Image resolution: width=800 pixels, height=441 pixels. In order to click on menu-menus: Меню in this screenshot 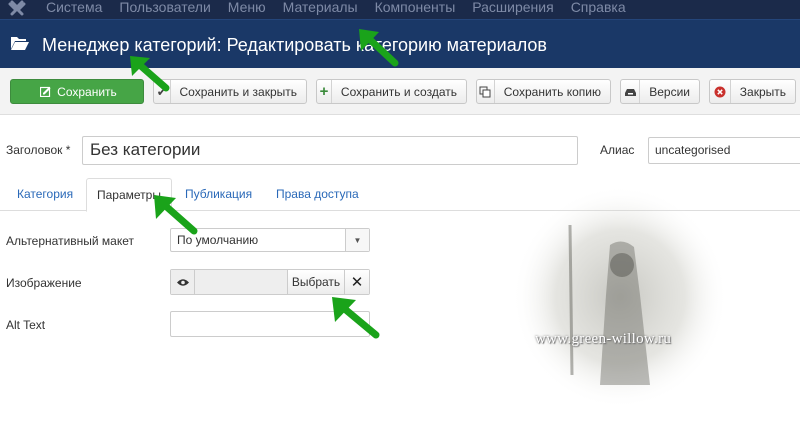, I will do `click(247, 7)`.